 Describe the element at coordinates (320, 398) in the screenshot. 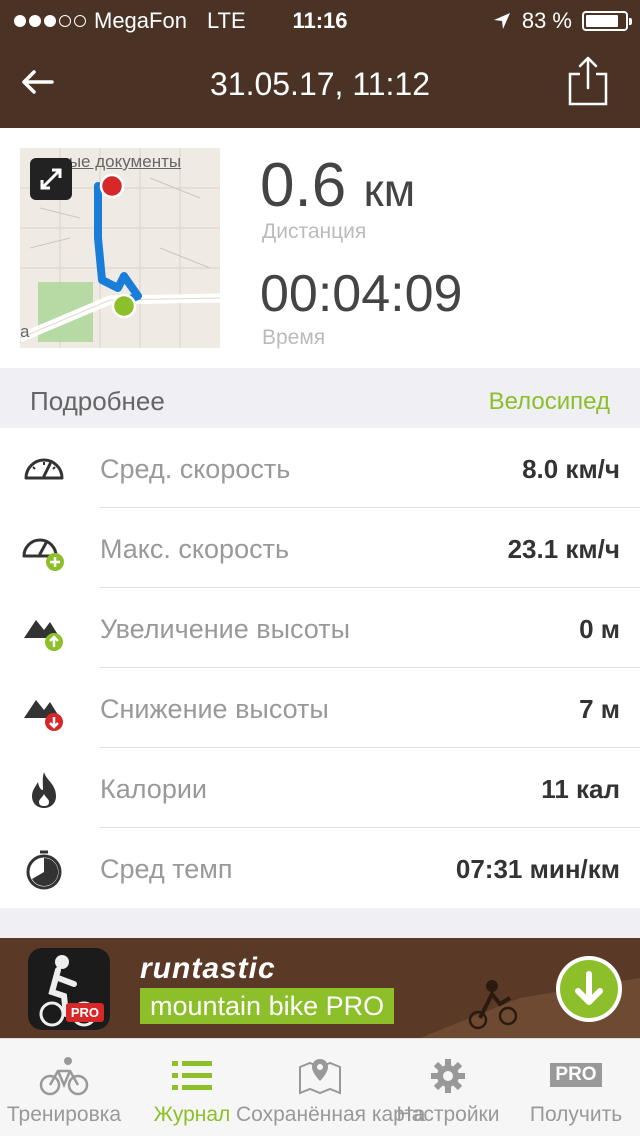

I see `details-section-header: Подробнее Велосипед` at that location.